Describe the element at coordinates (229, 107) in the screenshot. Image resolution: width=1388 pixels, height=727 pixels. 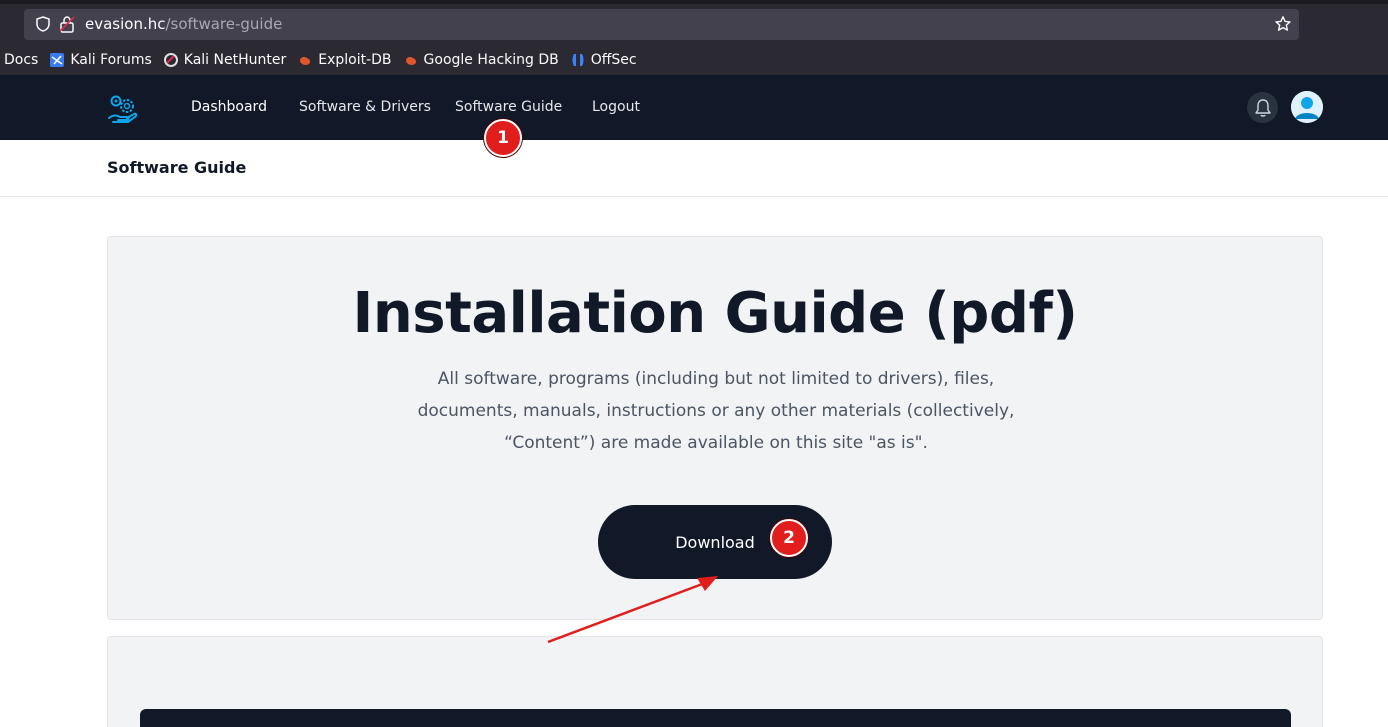
I see `nav-dashboard: Dashboard` at that location.